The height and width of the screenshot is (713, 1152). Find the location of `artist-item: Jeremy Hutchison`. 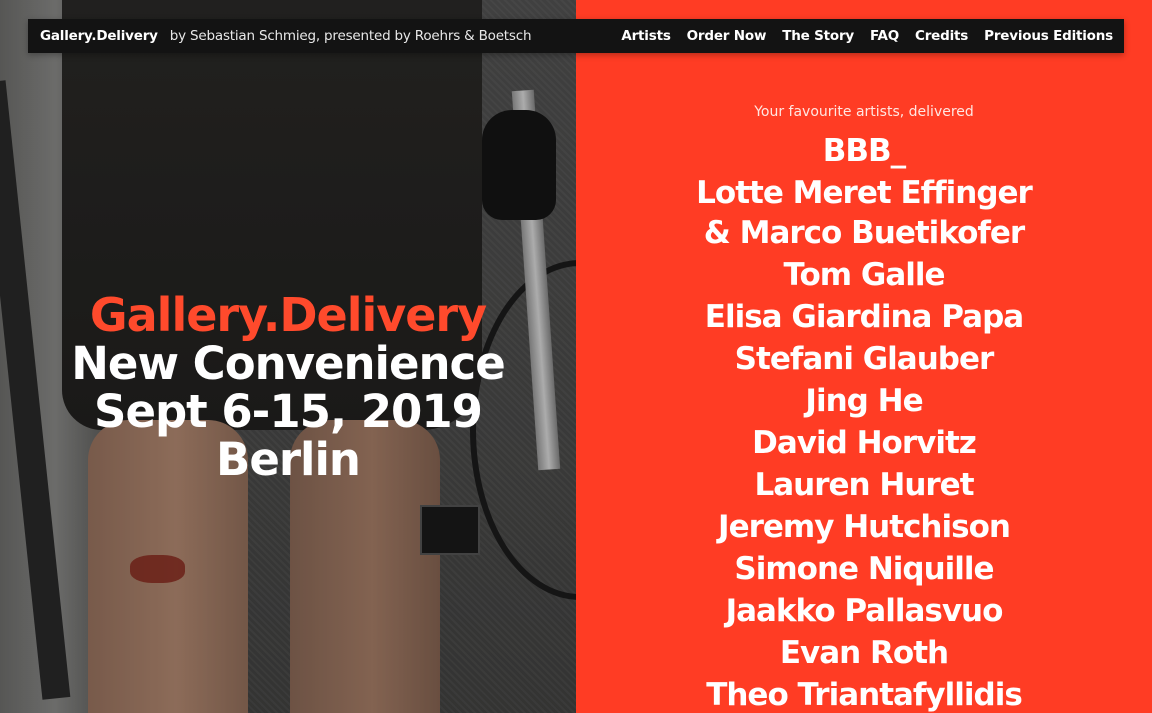

artist-item: Jeremy Hutchison is located at coordinates (864, 527).